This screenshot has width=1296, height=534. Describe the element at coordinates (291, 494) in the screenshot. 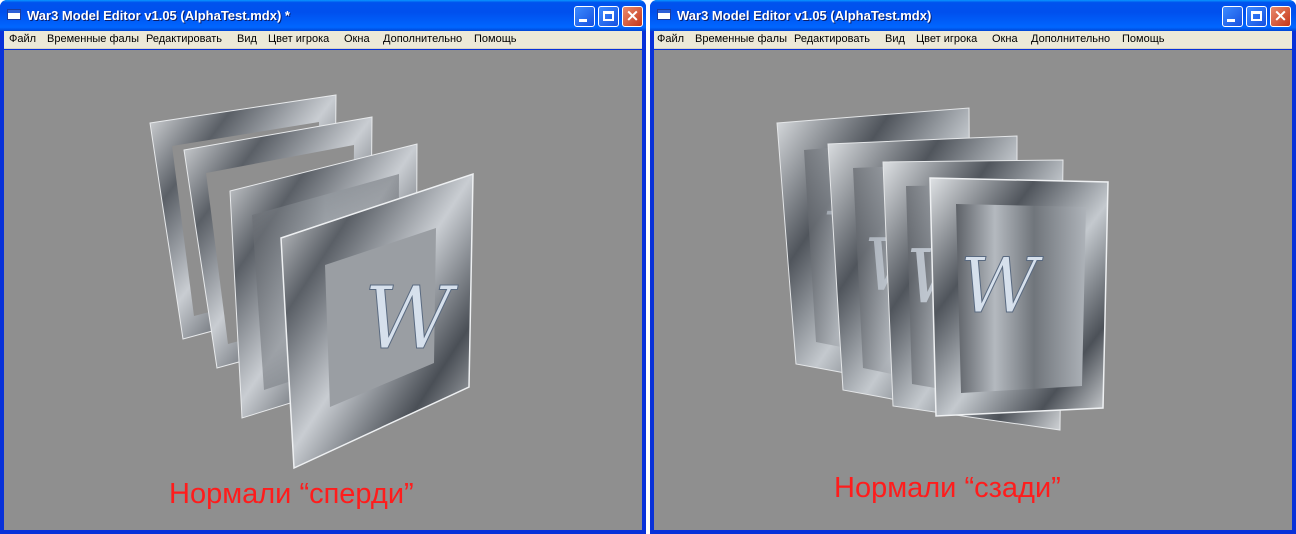

I see `normals-caption: Нормали “сперди”` at that location.